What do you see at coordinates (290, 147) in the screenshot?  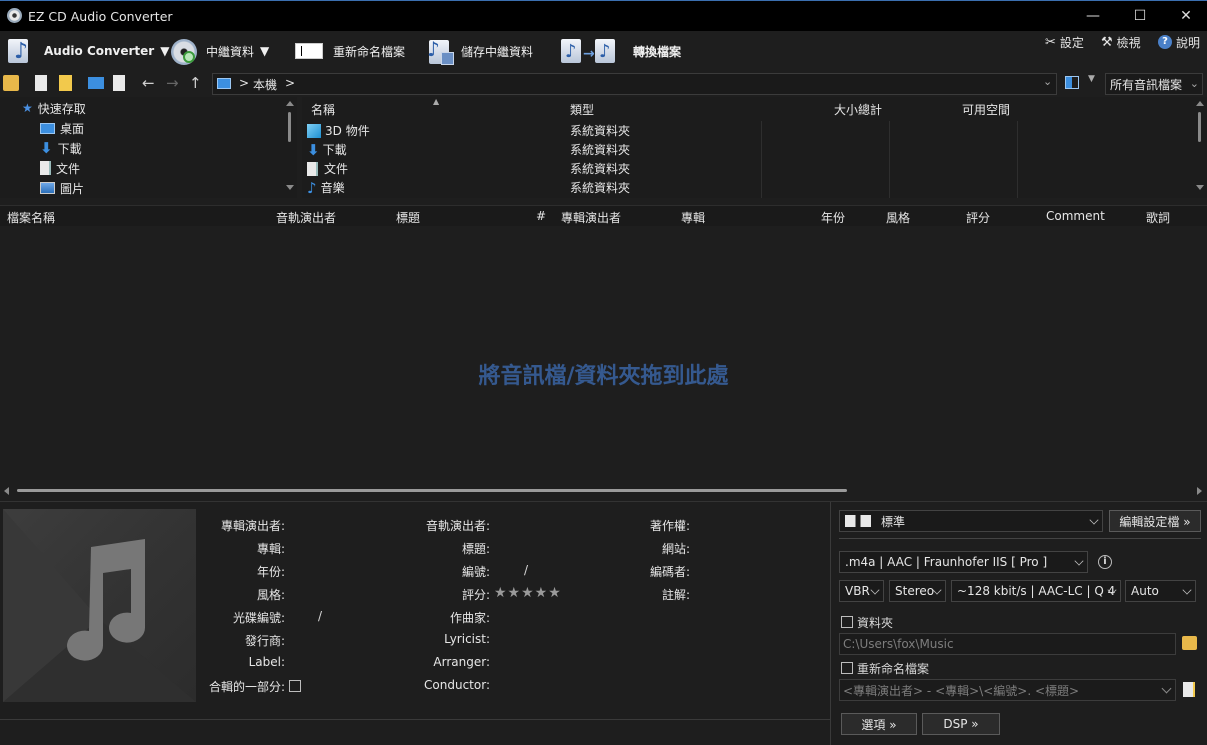 I see `tree-scrollbar` at bounding box center [290, 147].